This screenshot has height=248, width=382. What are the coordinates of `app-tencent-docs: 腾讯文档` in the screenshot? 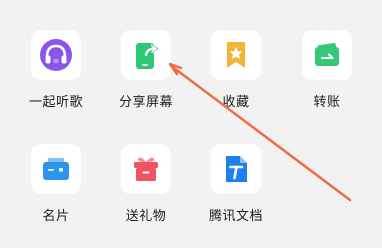 It's located at (236, 188).